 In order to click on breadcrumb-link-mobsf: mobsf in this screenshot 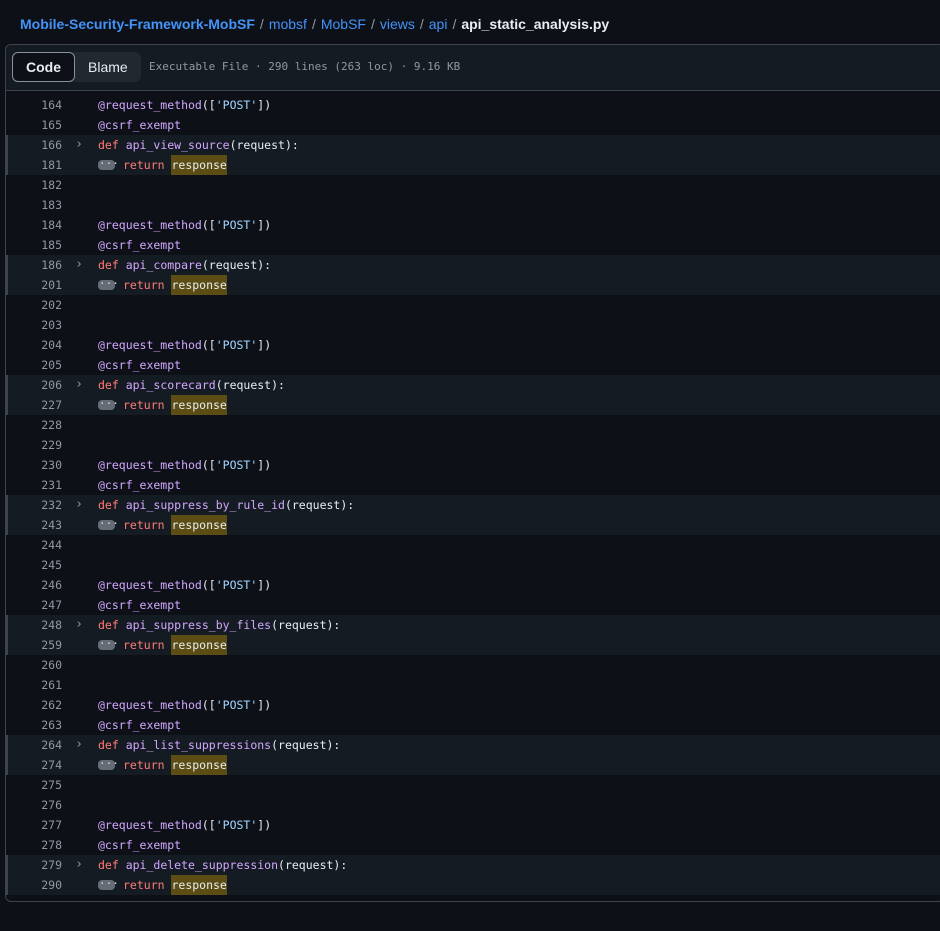, I will do `click(288, 24)`.